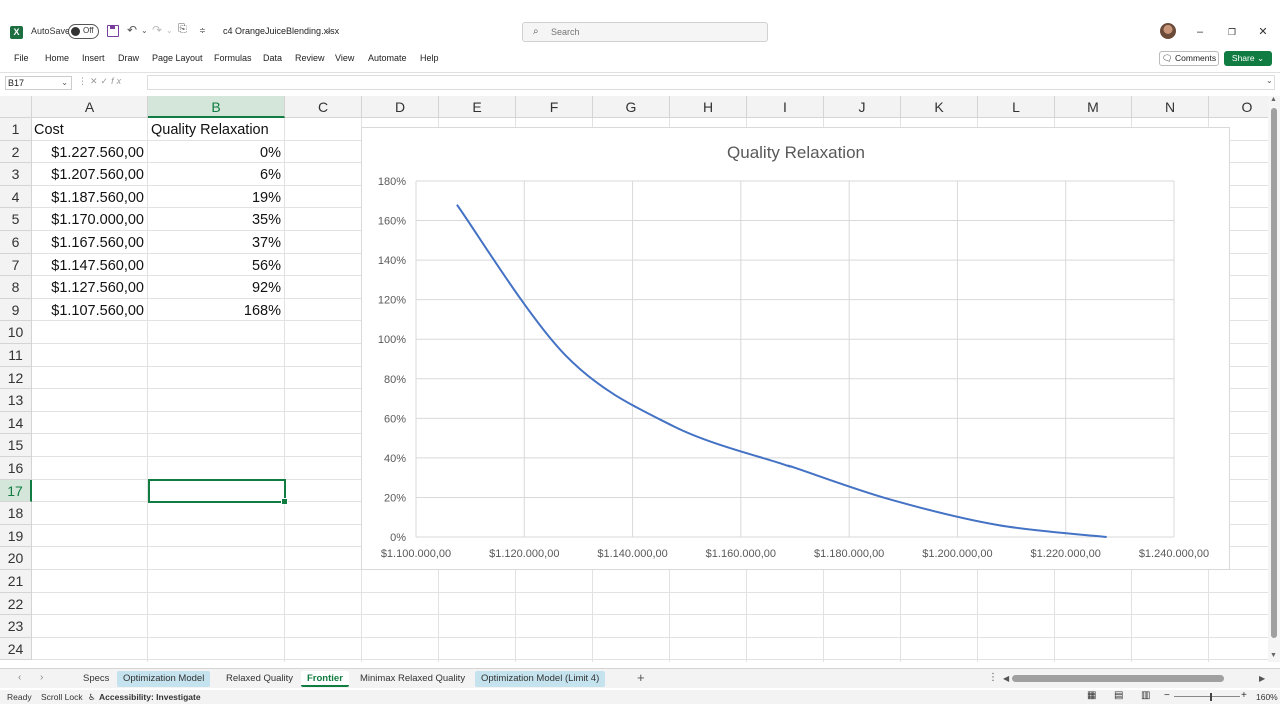 The image size is (1280, 720). I want to click on tab-review: Review, so click(310, 58).